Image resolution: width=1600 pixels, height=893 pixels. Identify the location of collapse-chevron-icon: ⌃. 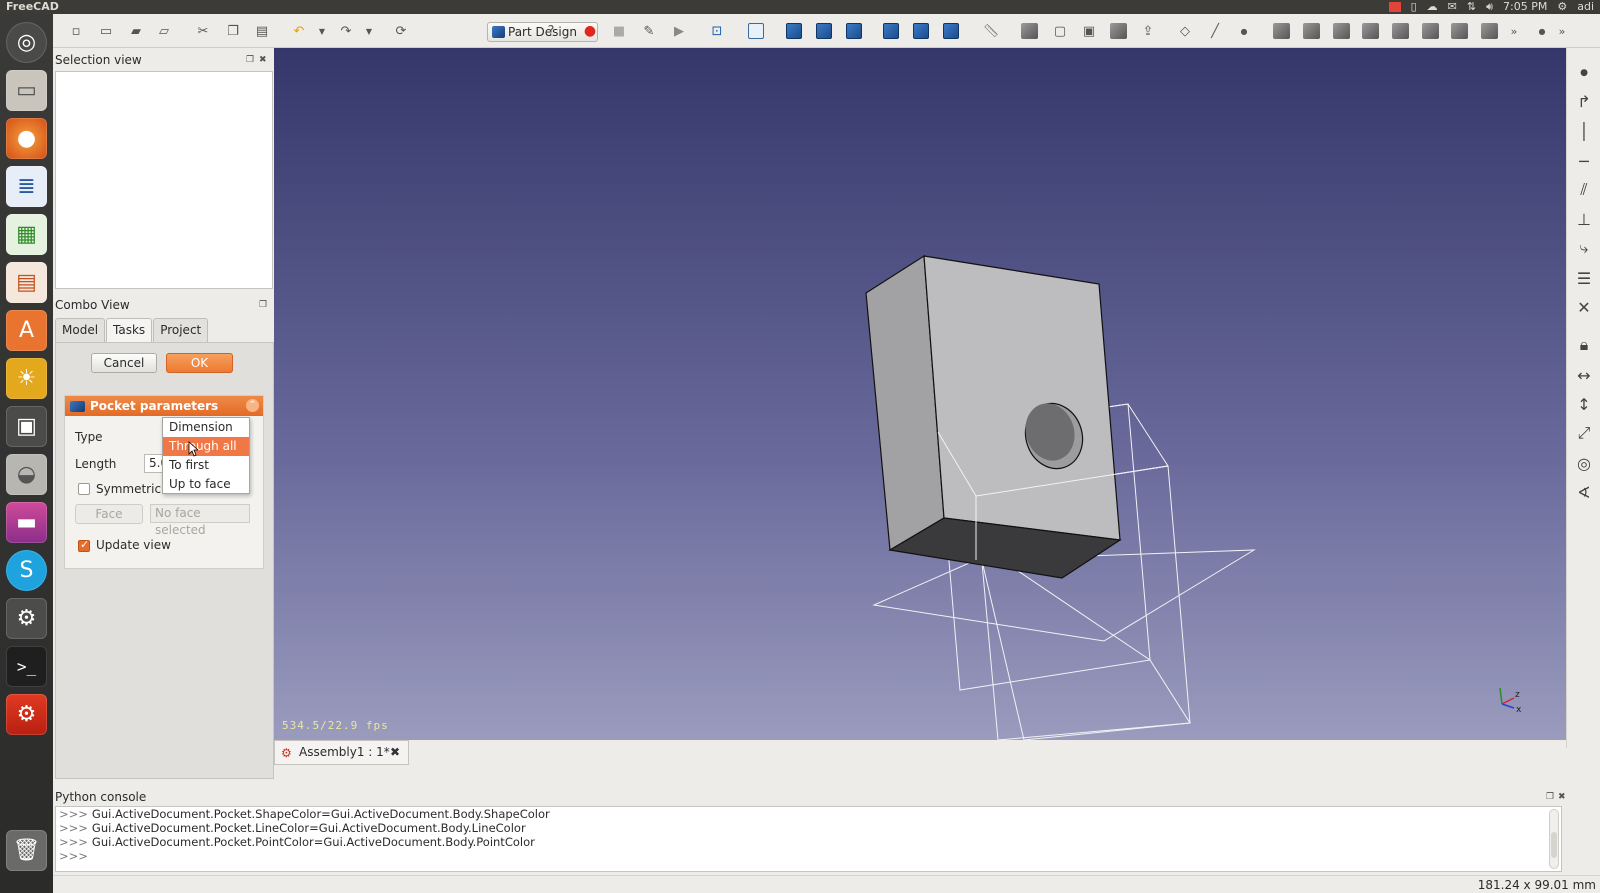
(252, 405).